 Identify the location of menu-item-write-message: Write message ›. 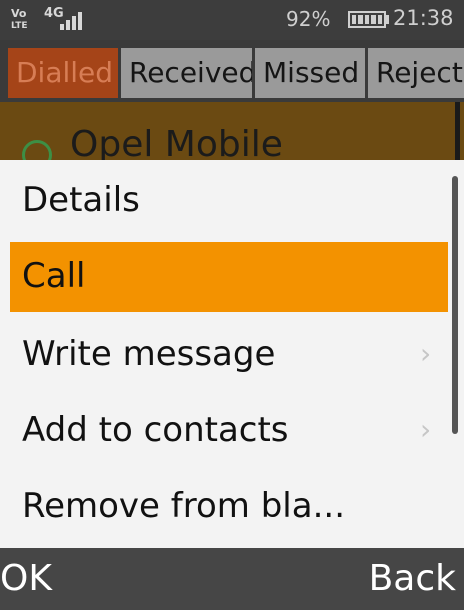
(232, 354).